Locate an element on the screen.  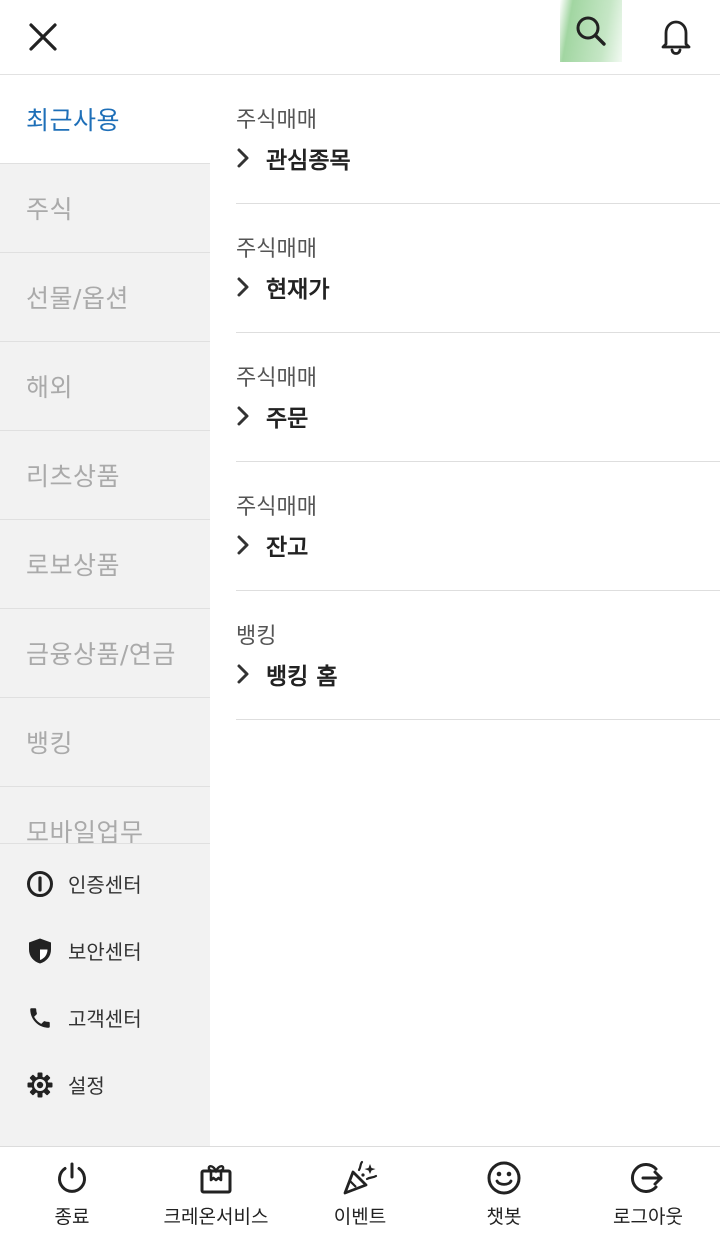
customer-center-label: 고객센터 is located at coordinates (105, 1019).